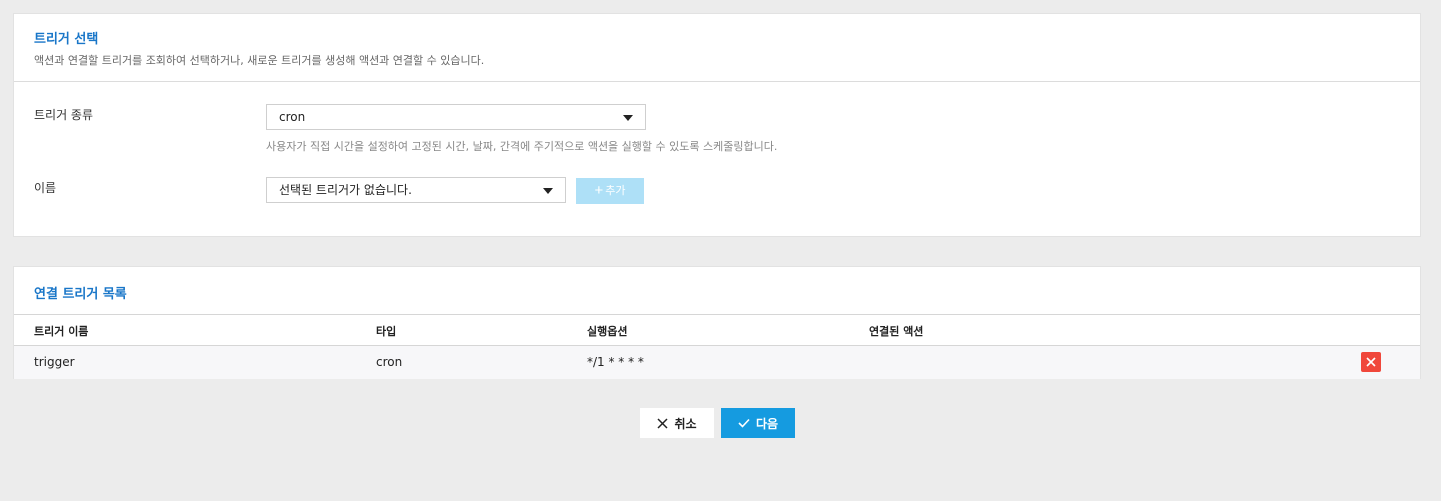  I want to click on row-trigger-option: */1 * * * *, so click(615, 362).